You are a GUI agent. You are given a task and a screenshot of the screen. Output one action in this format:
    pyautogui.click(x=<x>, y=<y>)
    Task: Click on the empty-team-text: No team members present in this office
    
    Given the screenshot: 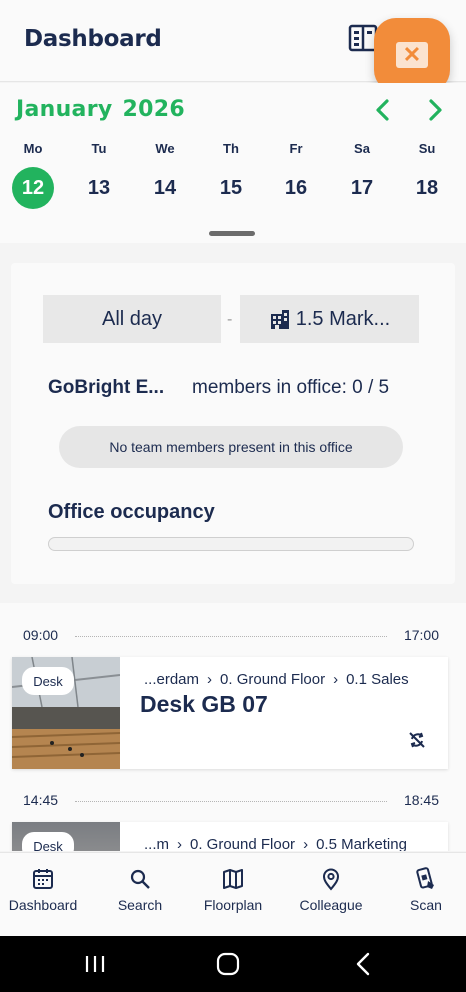 What is the action you would take?
    pyautogui.click(x=231, y=447)
    